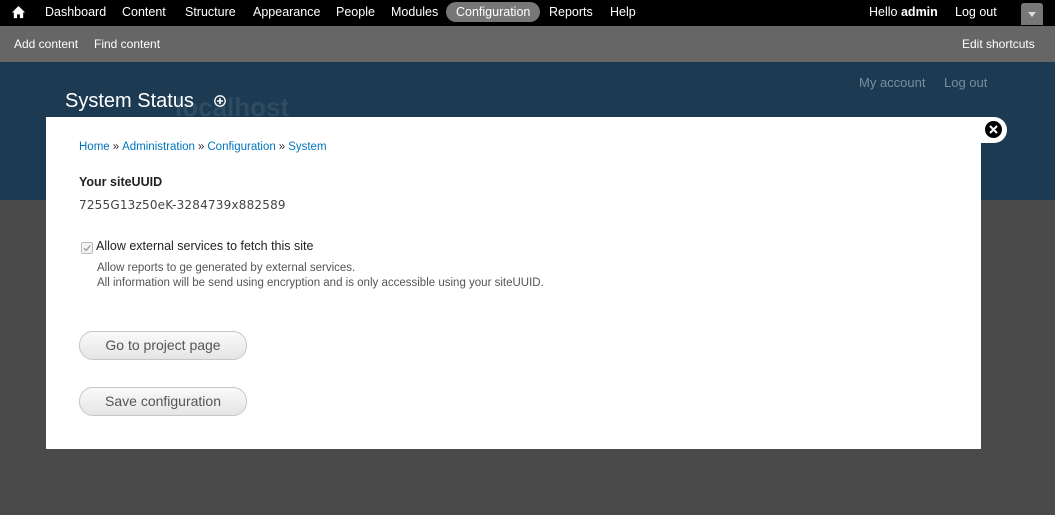  I want to click on shortcut-find-content: Find content, so click(127, 44).